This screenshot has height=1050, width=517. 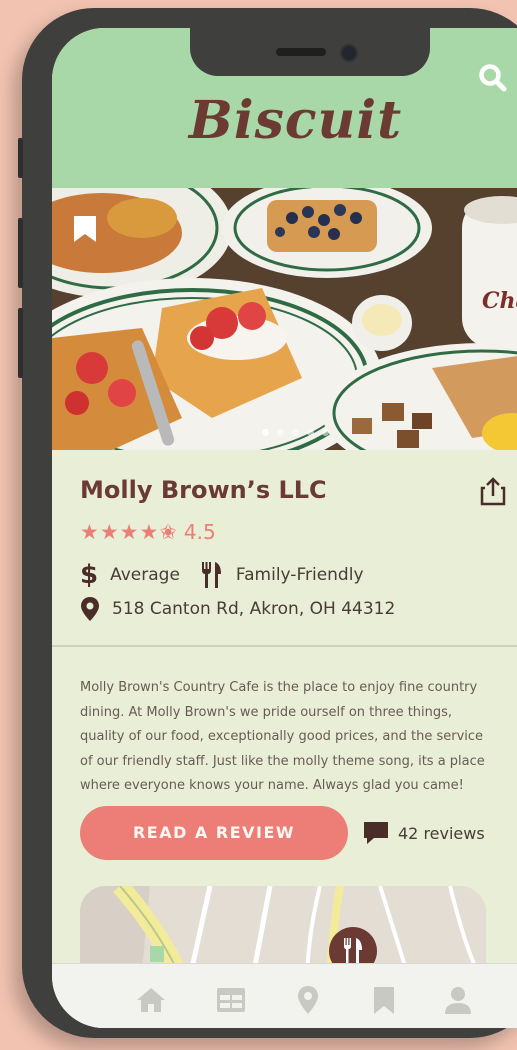 I want to click on tab-saved, so click(x=384, y=1000).